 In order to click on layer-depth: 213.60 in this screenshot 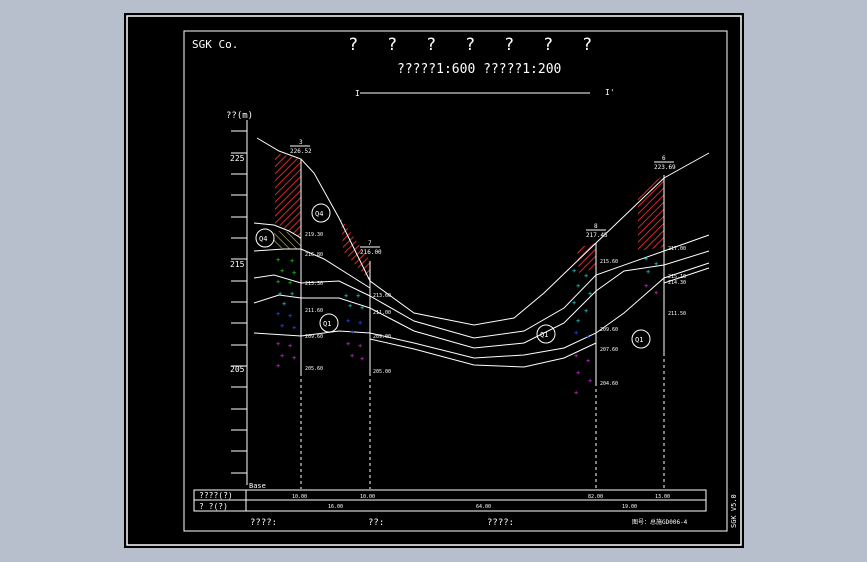, I will do `click(382, 296)`.